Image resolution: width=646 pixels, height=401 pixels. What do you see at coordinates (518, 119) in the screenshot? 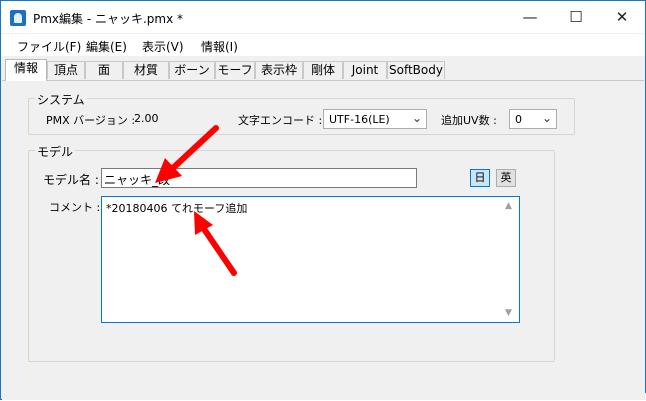
I see `additional-uv-select-value: 0` at bounding box center [518, 119].